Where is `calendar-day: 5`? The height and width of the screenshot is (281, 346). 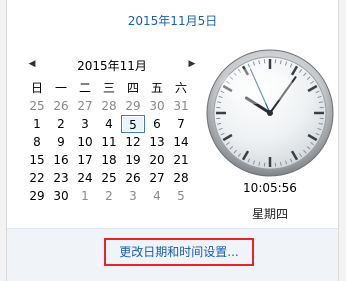 calendar-day: 5 is located at coordinates (181, 196).